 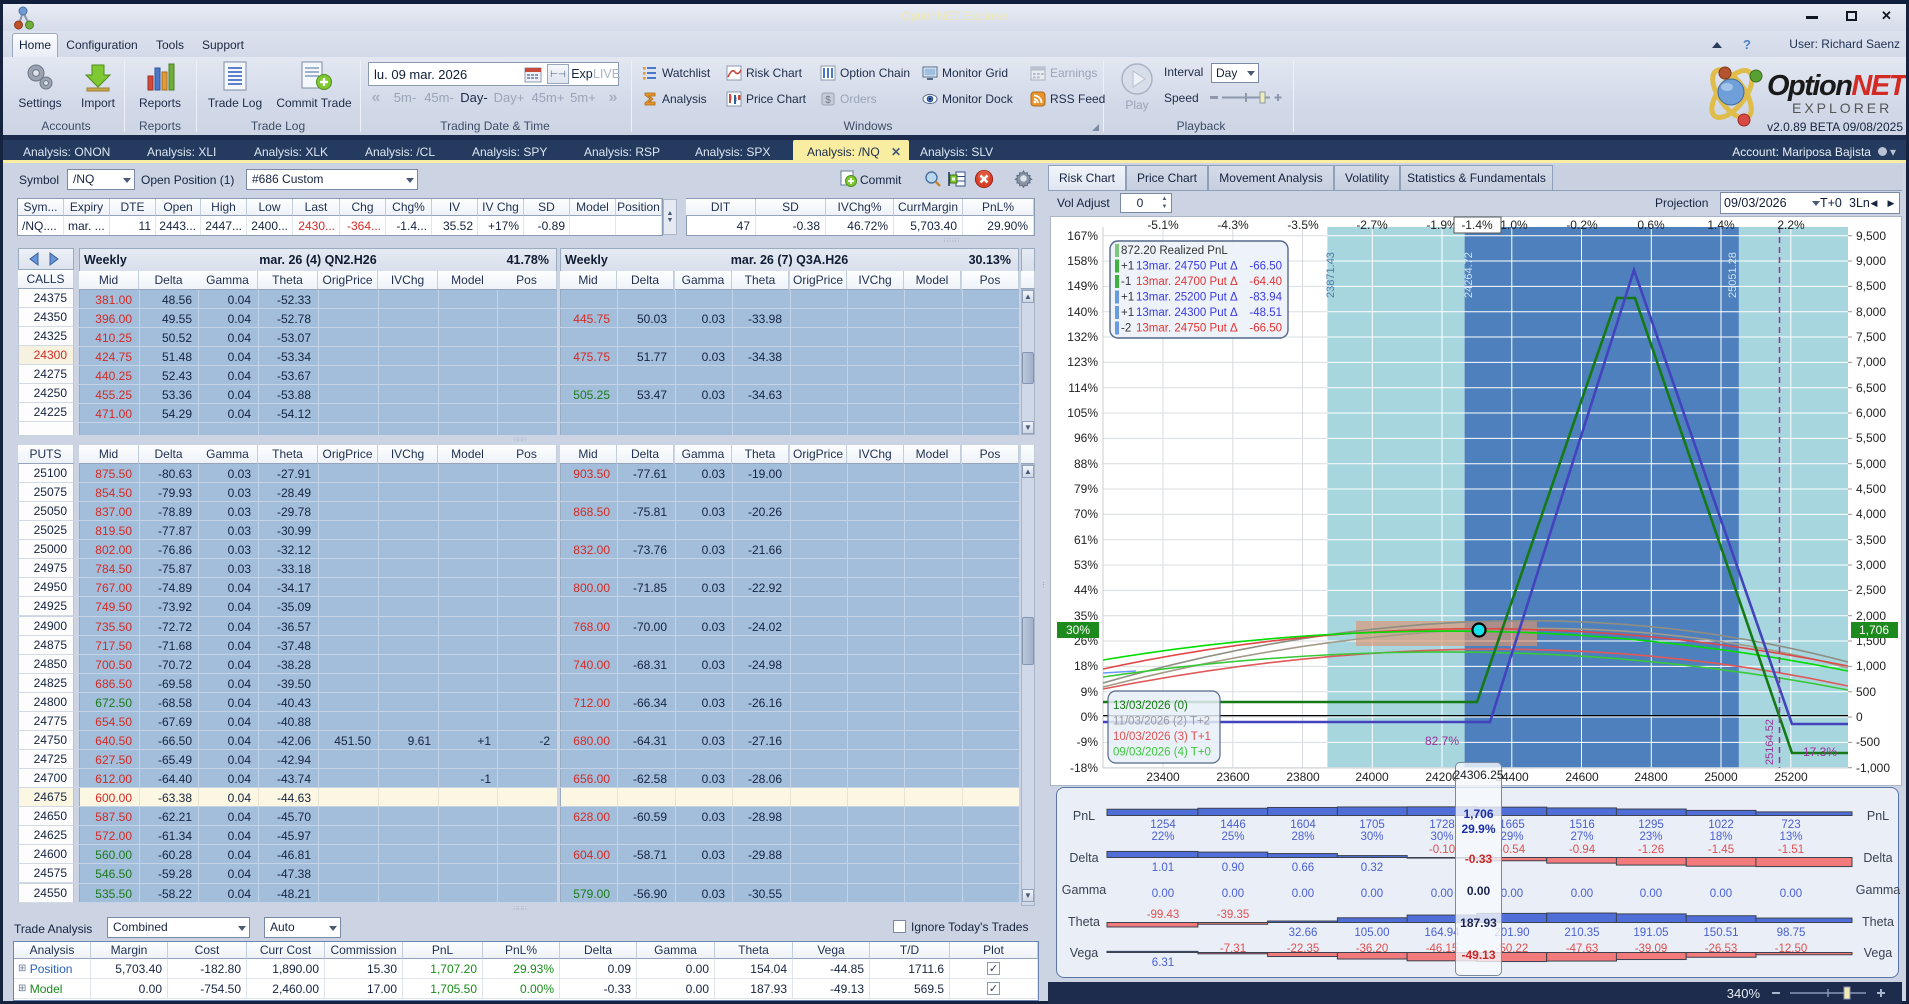 What do you see at coordinates (1187, 313) in the screenshot?
I see `svg-text: 13mar. 24300 Put Δ` at bounding box center [1187, 313].